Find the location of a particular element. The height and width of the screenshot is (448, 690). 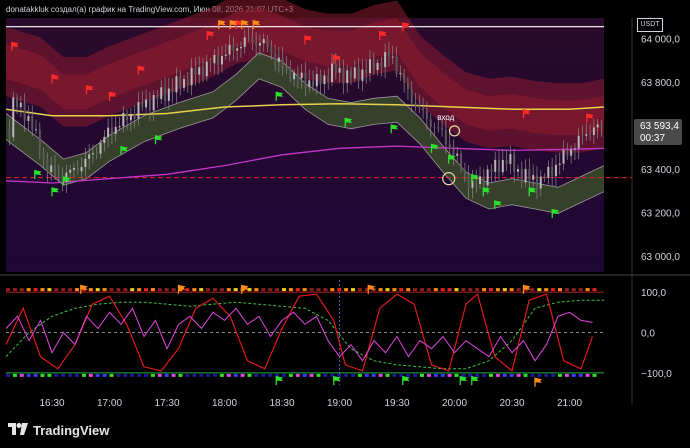

osc-tick-label: 0,0 is located at coordinates (648, 334).